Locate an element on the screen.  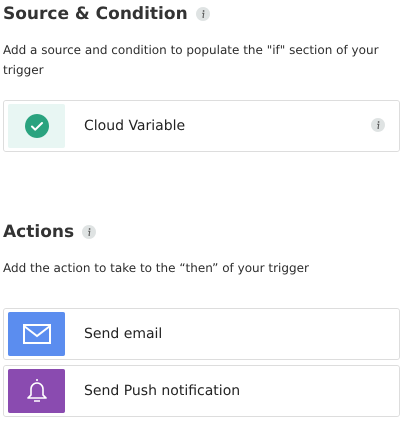
option-card: Send email is located at coordinates (201, 334).